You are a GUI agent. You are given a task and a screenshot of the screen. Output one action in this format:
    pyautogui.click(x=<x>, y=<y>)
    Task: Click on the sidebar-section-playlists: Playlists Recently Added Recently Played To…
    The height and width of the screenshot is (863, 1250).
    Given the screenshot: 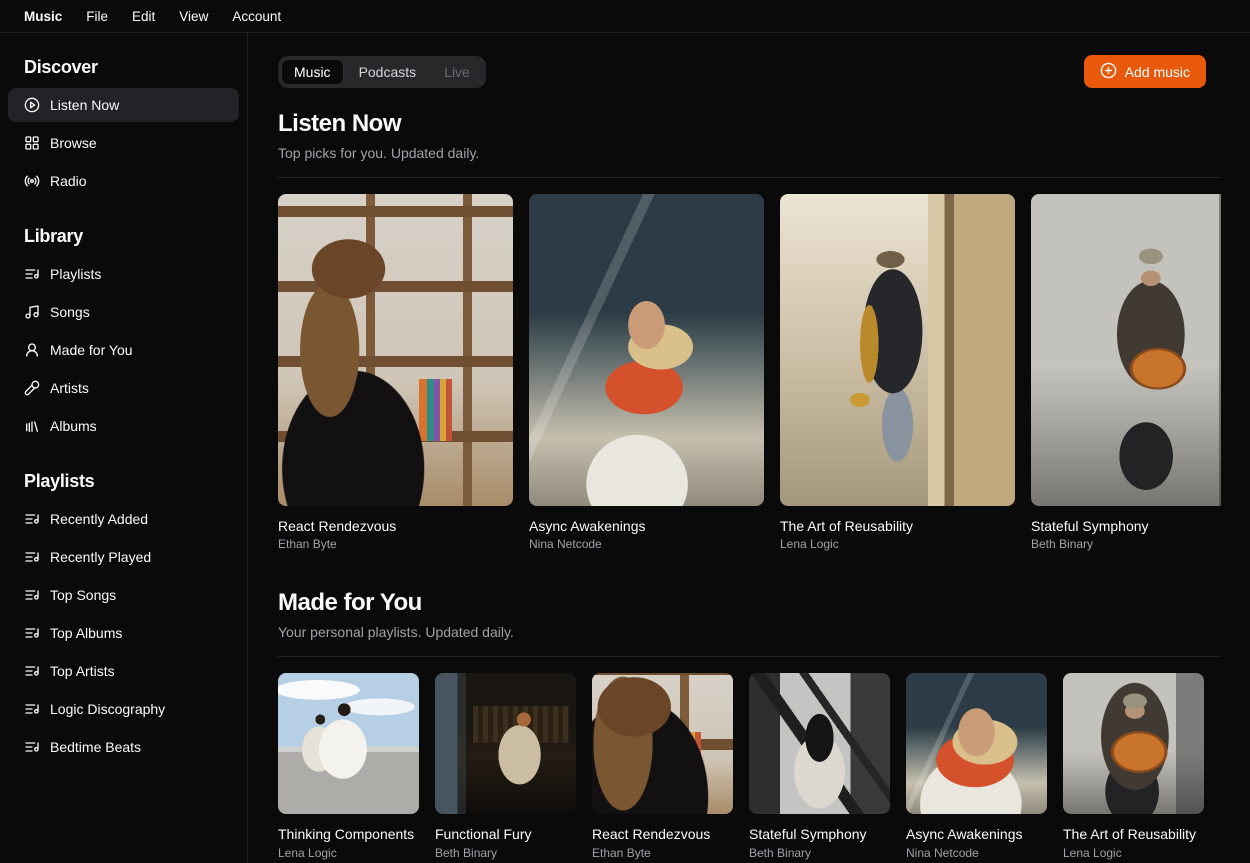 What is the action you would take?
    pyautogui.click(x=123, y=617)
    